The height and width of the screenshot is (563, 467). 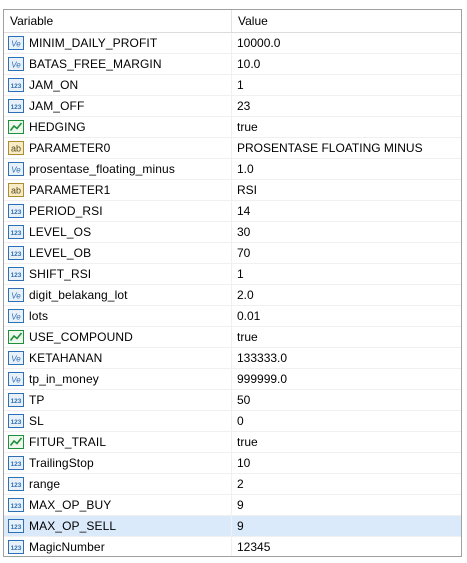 I want to click on value-cell: 133333.0, so click(x=346, y=358).